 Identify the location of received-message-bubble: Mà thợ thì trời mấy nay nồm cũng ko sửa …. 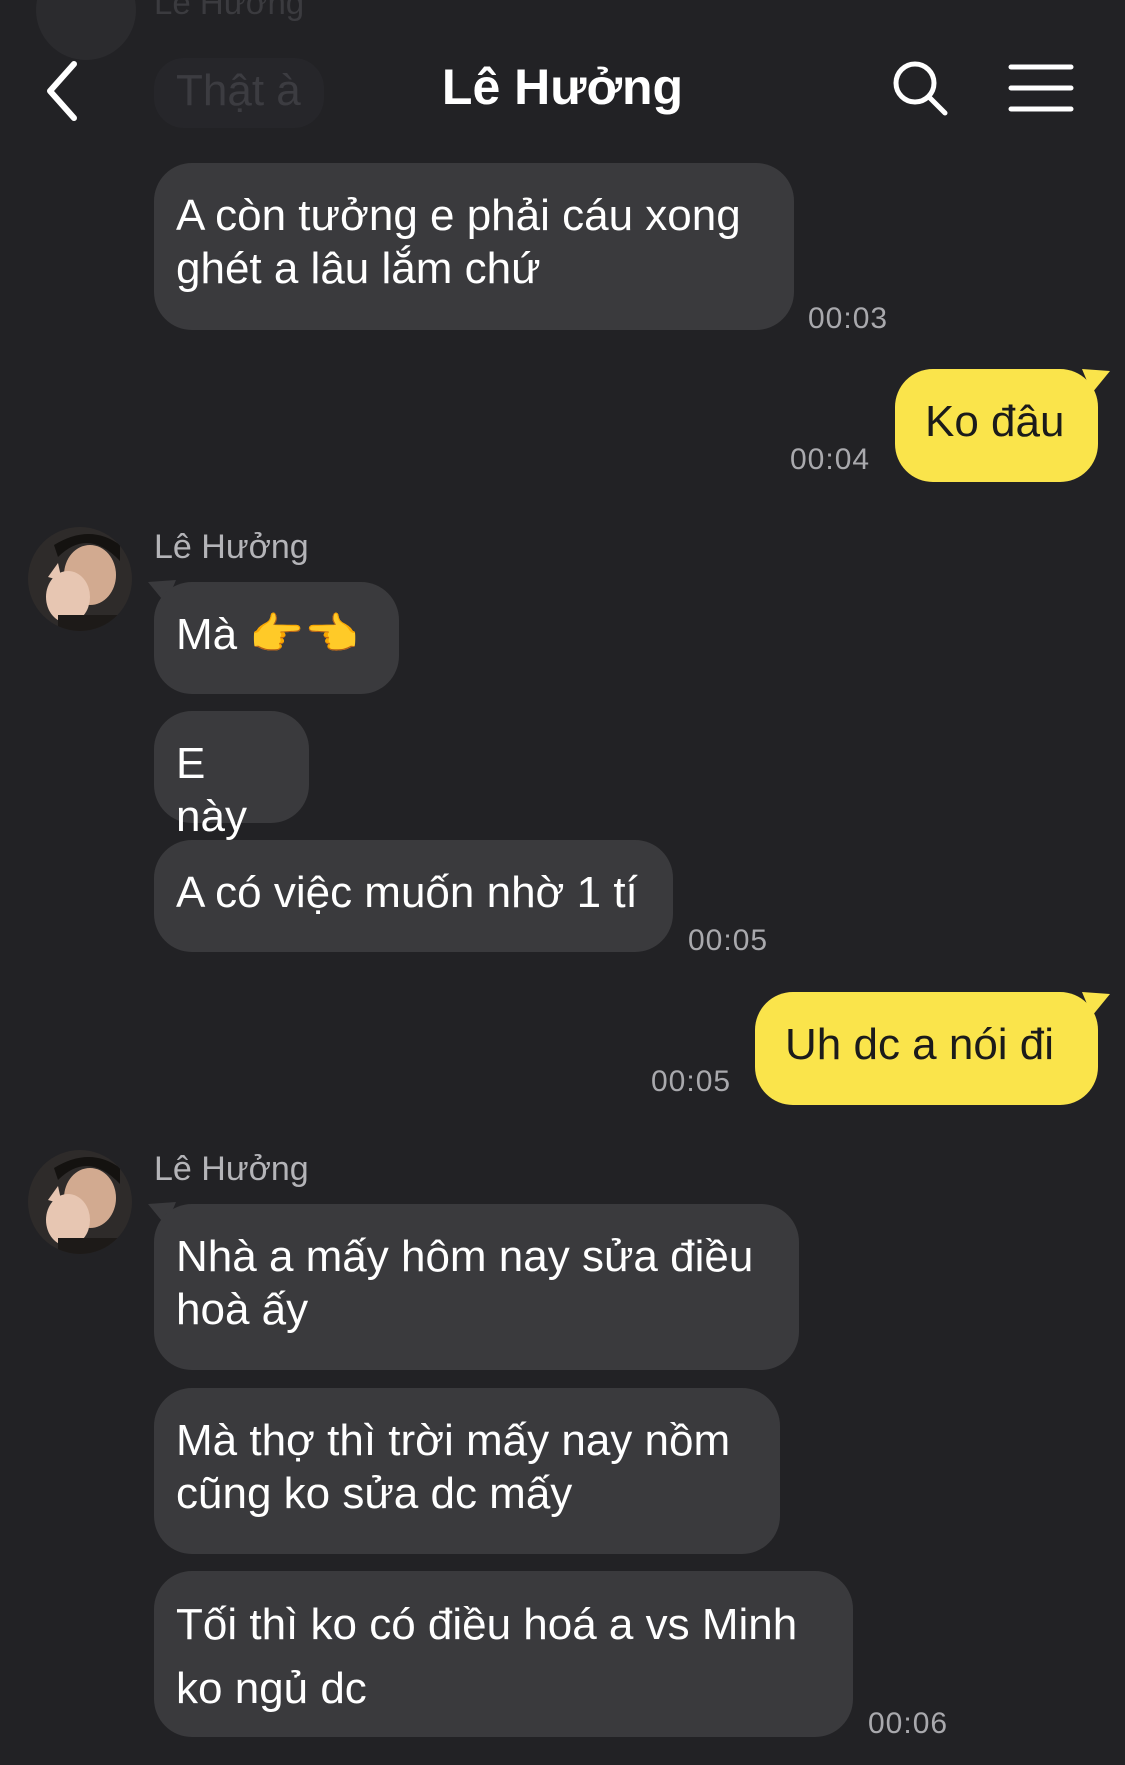
(467, 1471).